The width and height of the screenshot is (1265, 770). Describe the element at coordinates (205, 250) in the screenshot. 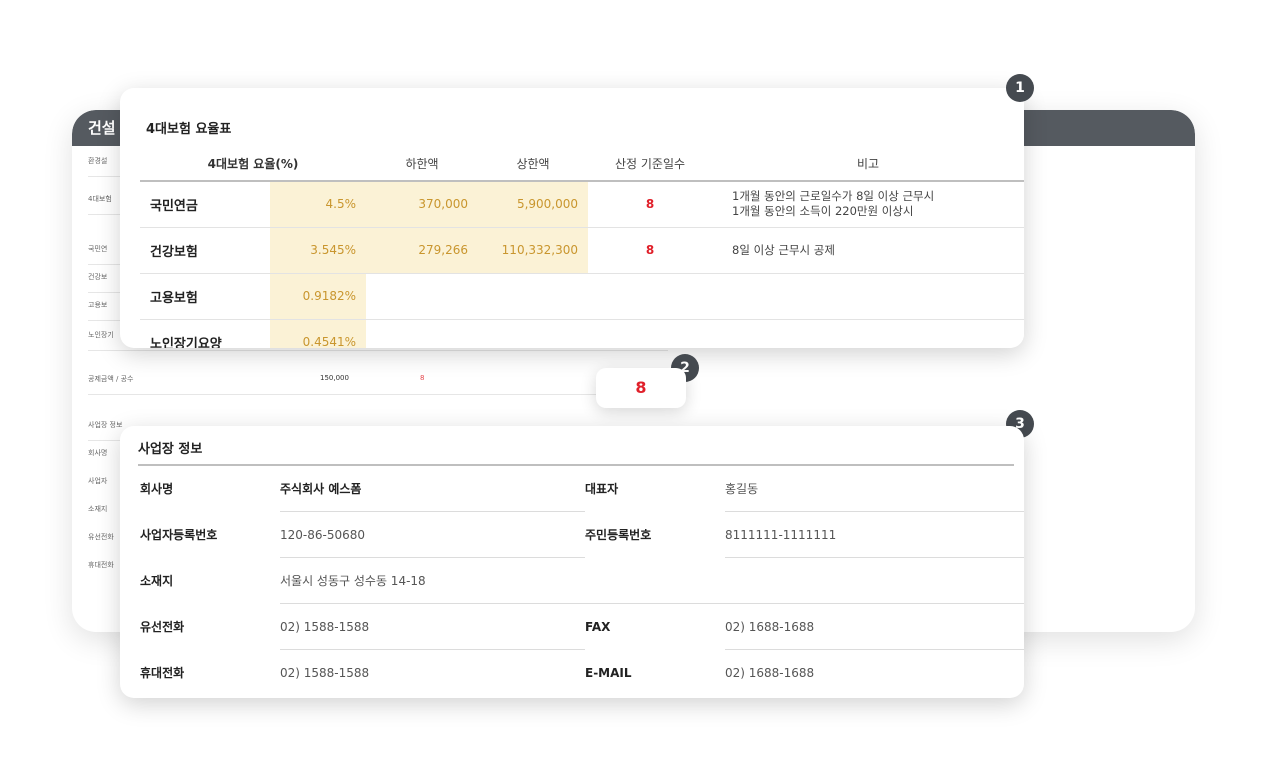

I see `insurance-name: 건강보험` at that location.